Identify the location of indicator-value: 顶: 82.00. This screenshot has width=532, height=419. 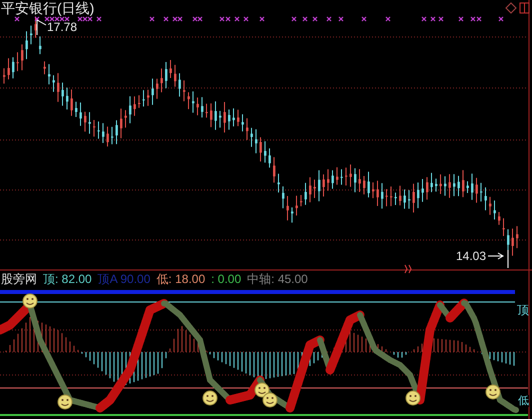
(67, 279).